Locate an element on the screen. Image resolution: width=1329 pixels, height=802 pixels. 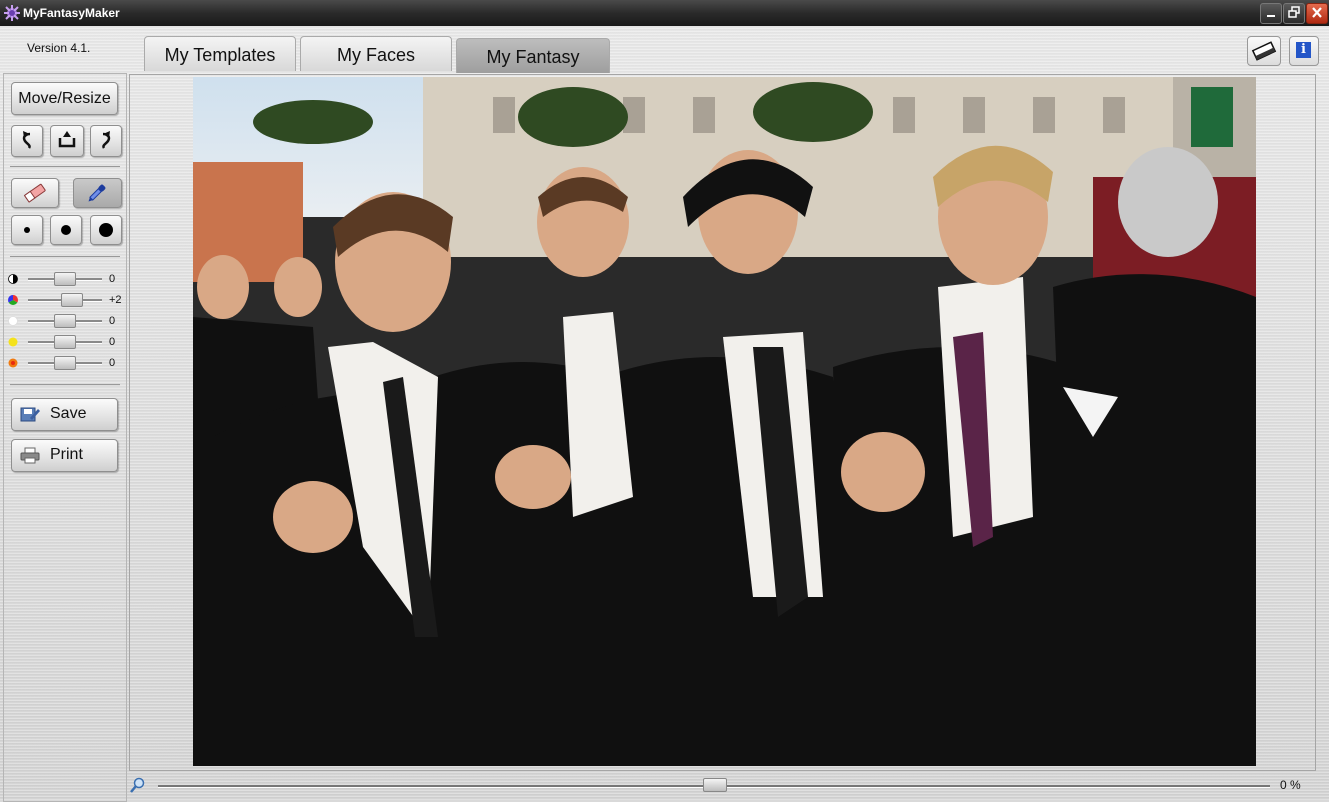
eyedropper-icon is located at coordinates (97, 193).